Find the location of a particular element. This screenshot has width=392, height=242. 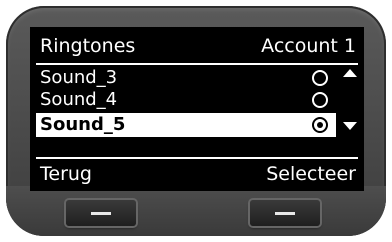

right-softkey-button is located at coordinates (285, 213).